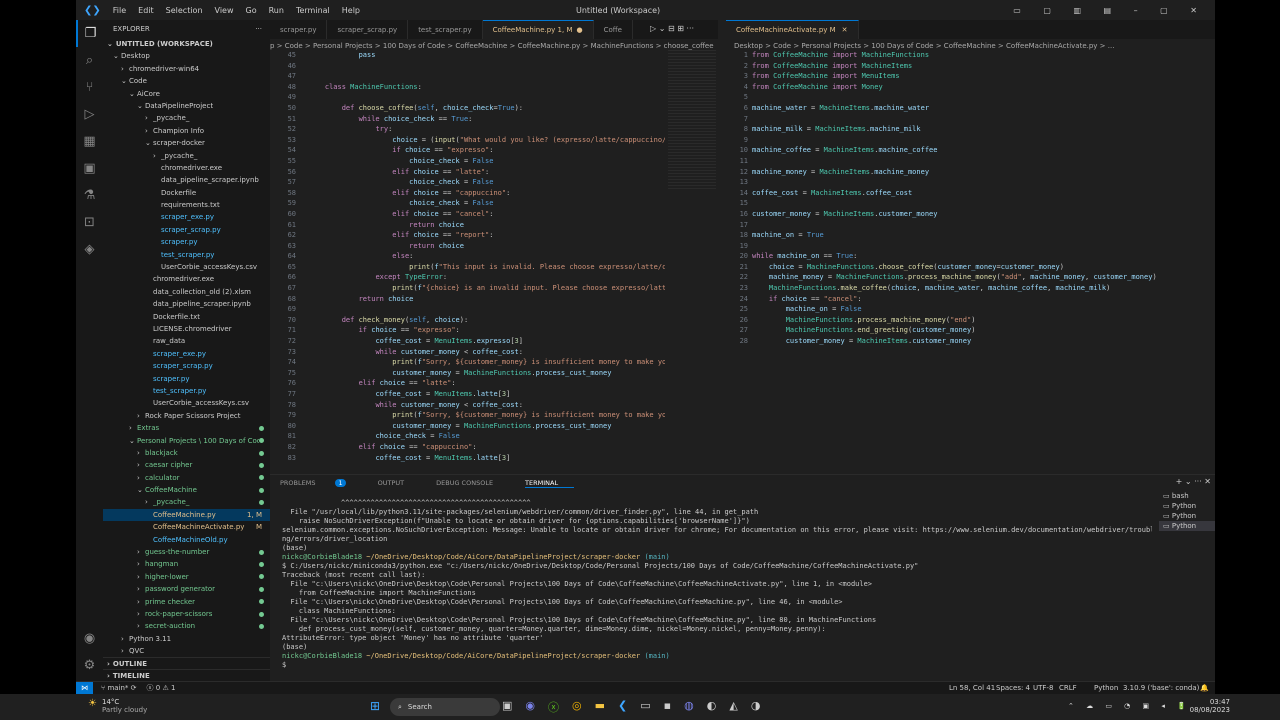  I want to click on panel-tab-problems: PROBLEMS 1, so click(321, 483).